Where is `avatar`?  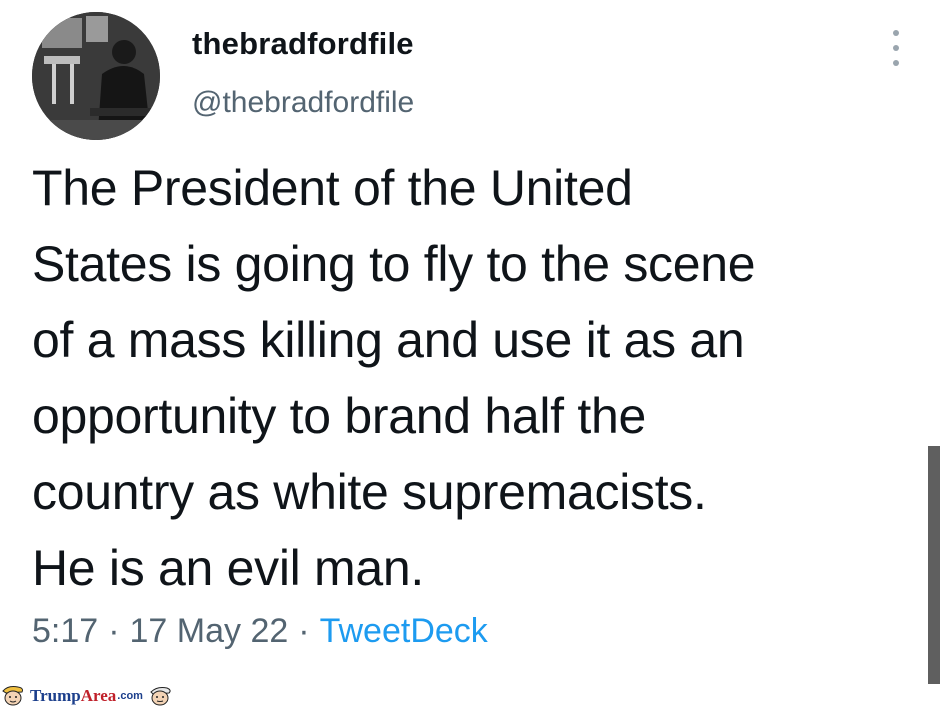 avatar is located at coordinates (96, 76).